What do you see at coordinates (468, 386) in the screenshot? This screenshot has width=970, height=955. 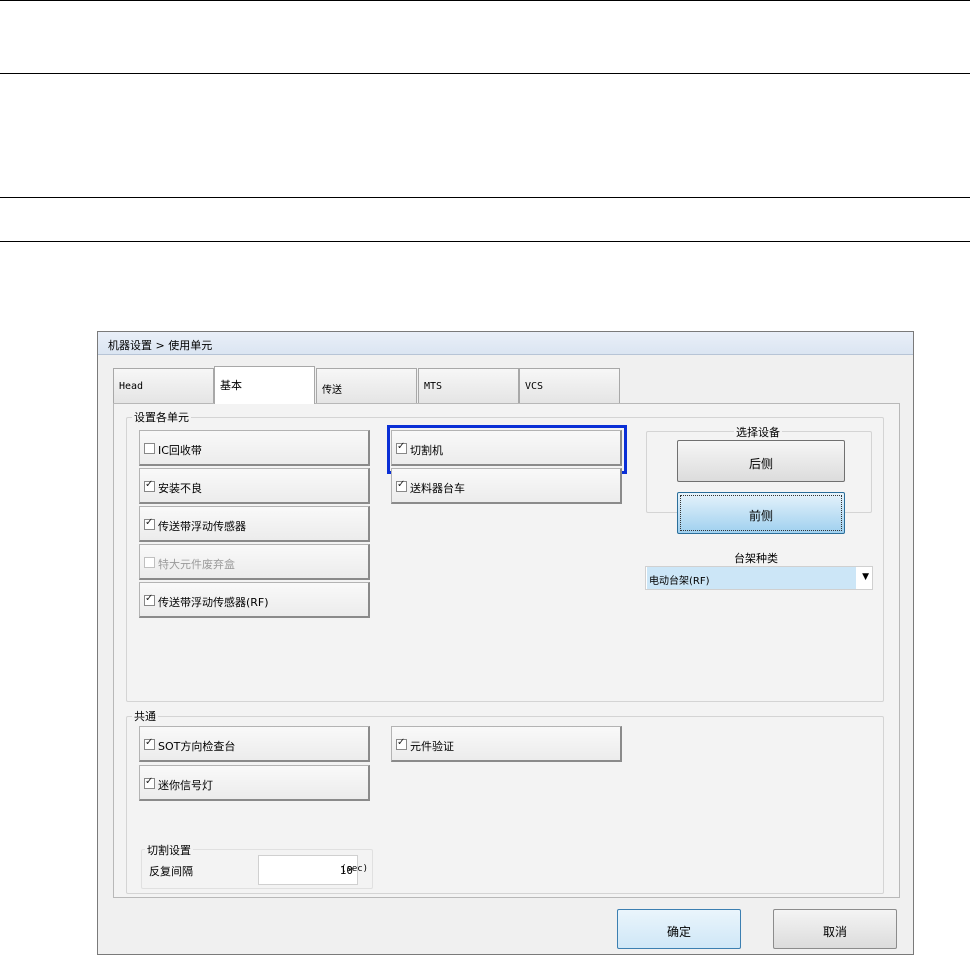 I see `tab-mts: MTS` at bounding box center [468, 386].